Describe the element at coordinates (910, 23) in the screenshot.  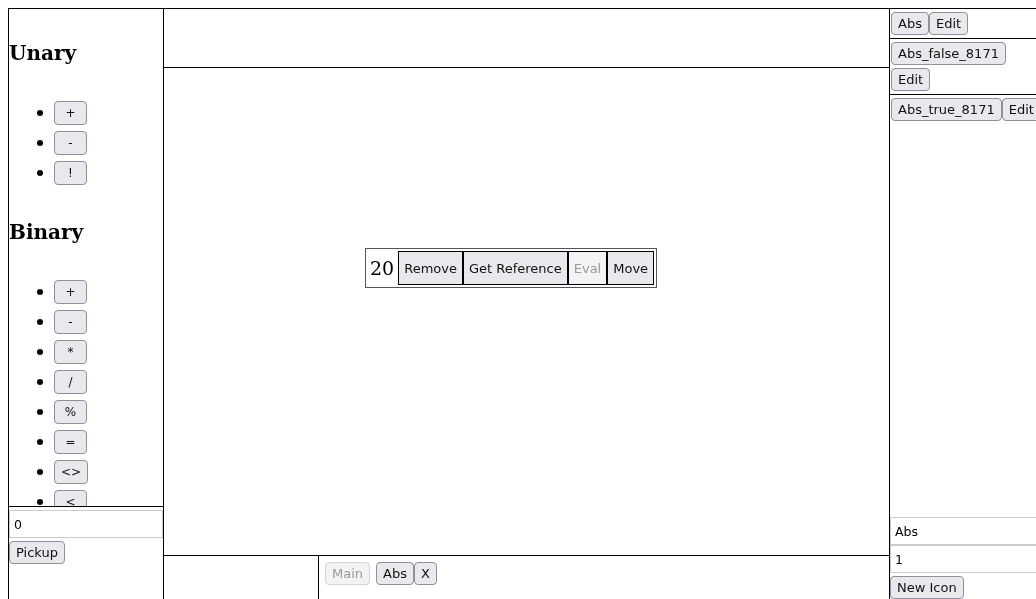
I see `function-button: Abs` at that location.